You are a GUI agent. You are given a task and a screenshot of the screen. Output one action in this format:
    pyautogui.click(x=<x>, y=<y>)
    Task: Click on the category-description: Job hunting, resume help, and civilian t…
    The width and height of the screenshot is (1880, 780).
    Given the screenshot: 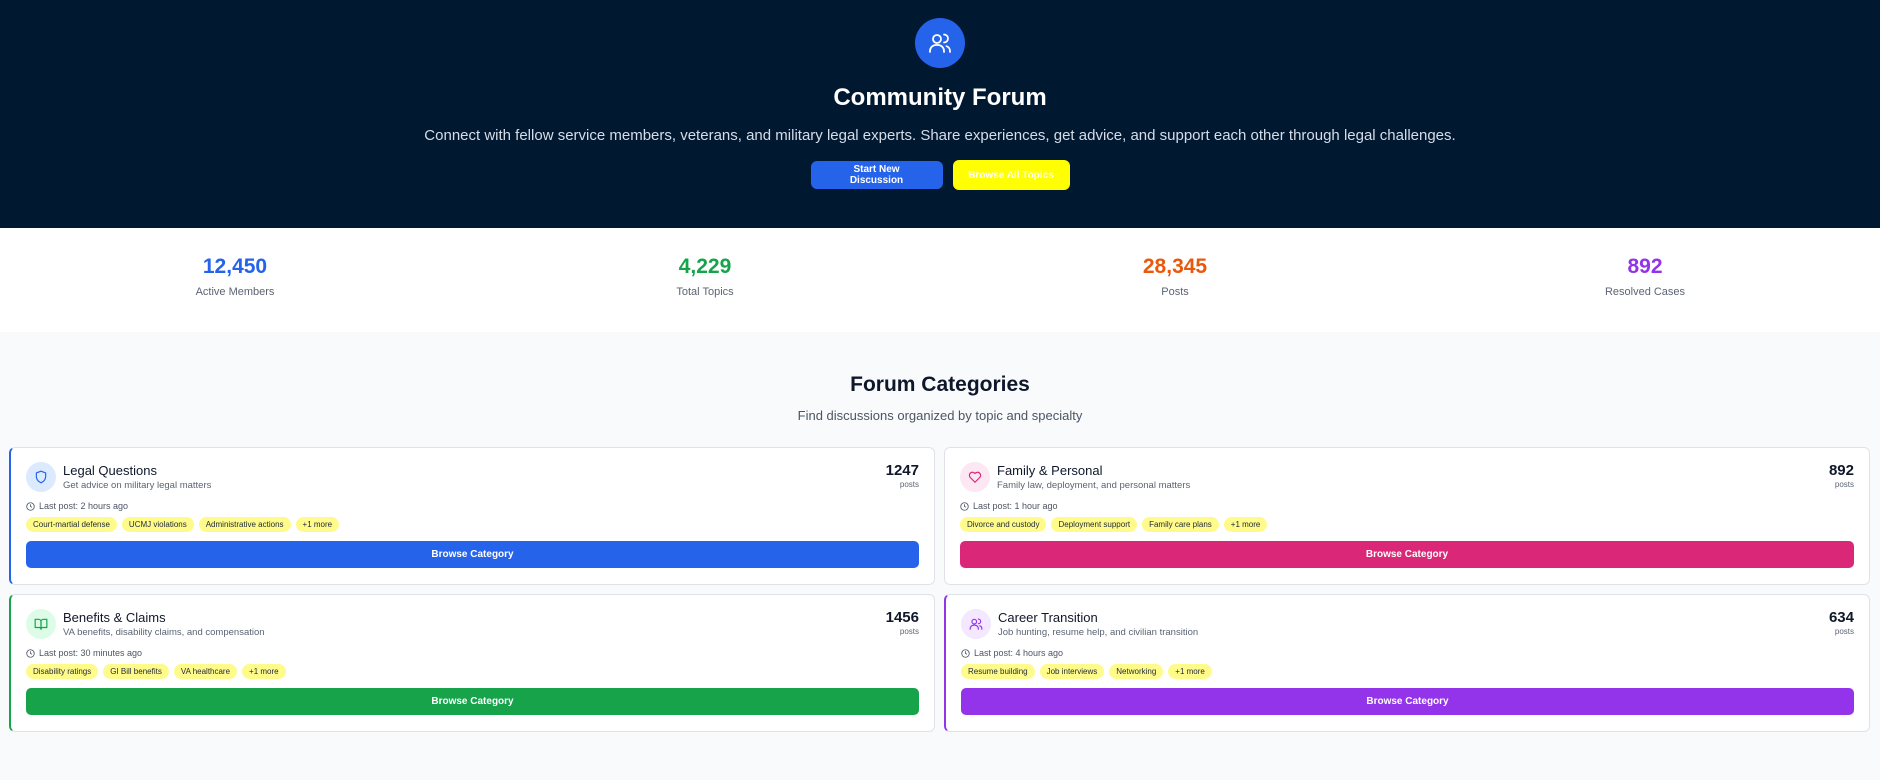 What is the action you would take?
    pyautogui.click(x=1098, y=632)
    